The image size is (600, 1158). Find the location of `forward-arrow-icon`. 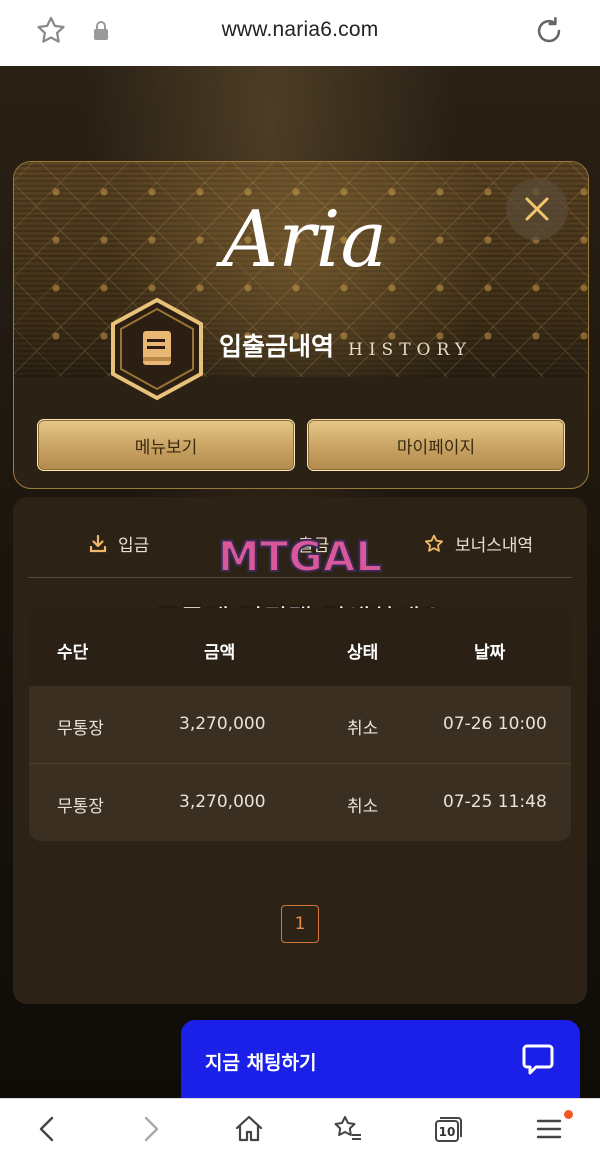

forward-arrow-icon is located at coordinates (150, 1129).